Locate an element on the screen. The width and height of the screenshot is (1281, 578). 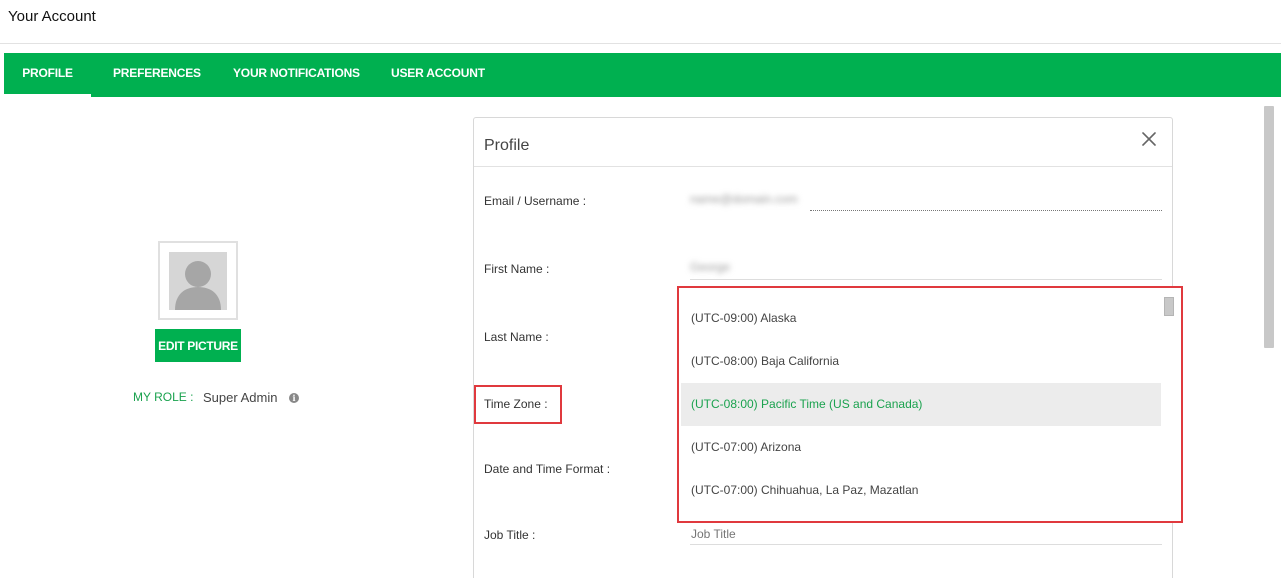
time-zone-option: (UTC-09:00) Alaska is located at coordinates (921, 318).